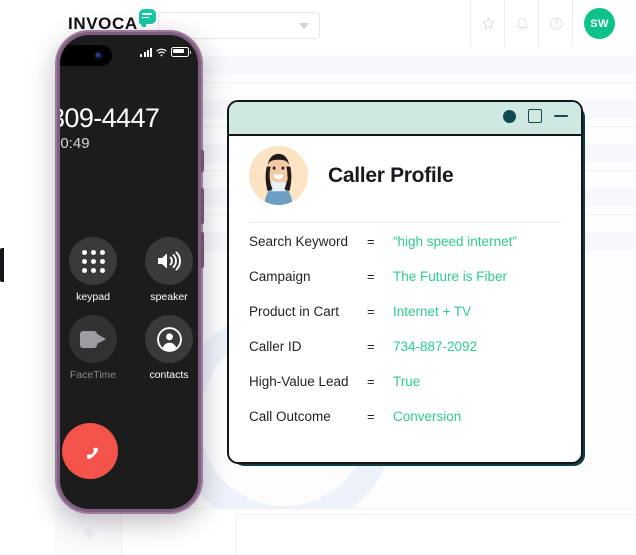 The height and width of the screenshot is (555, 636). Describe the element at coordinates (202, 250) in the screenshot. I see `phone-volume-down-button` at that location.